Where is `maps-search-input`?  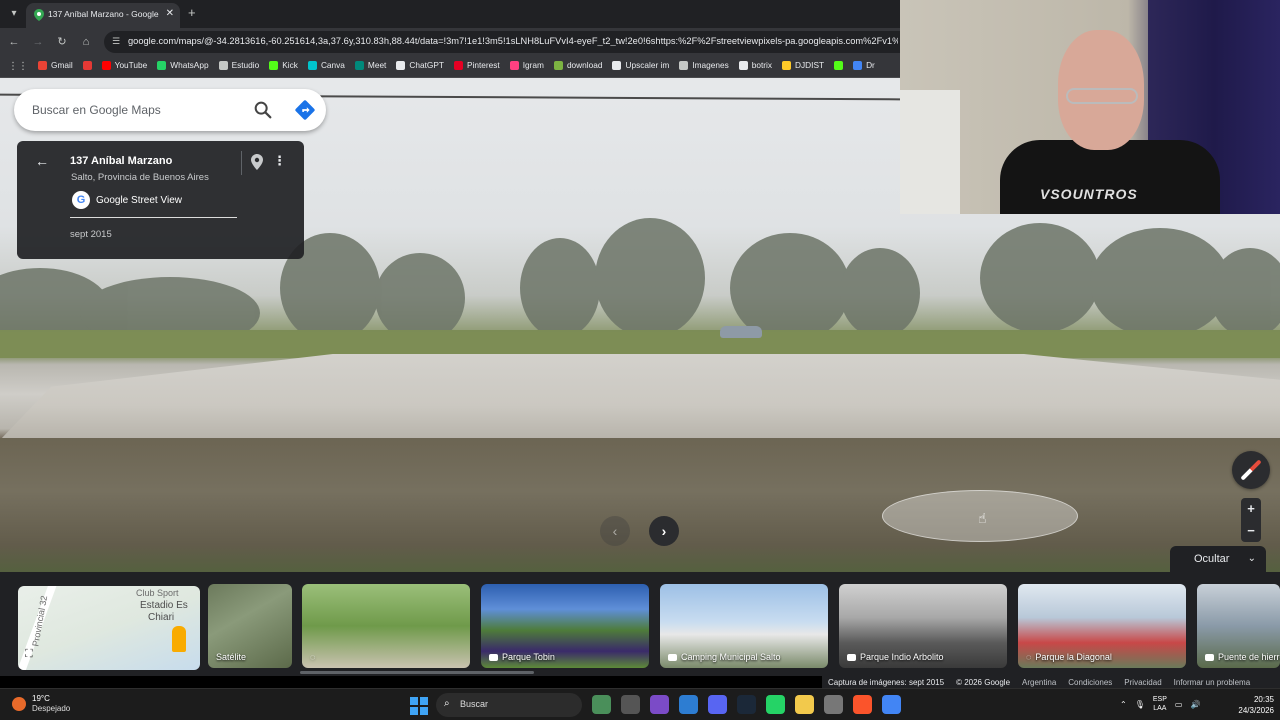
maps-search-input is located at coordinates (132, 110).